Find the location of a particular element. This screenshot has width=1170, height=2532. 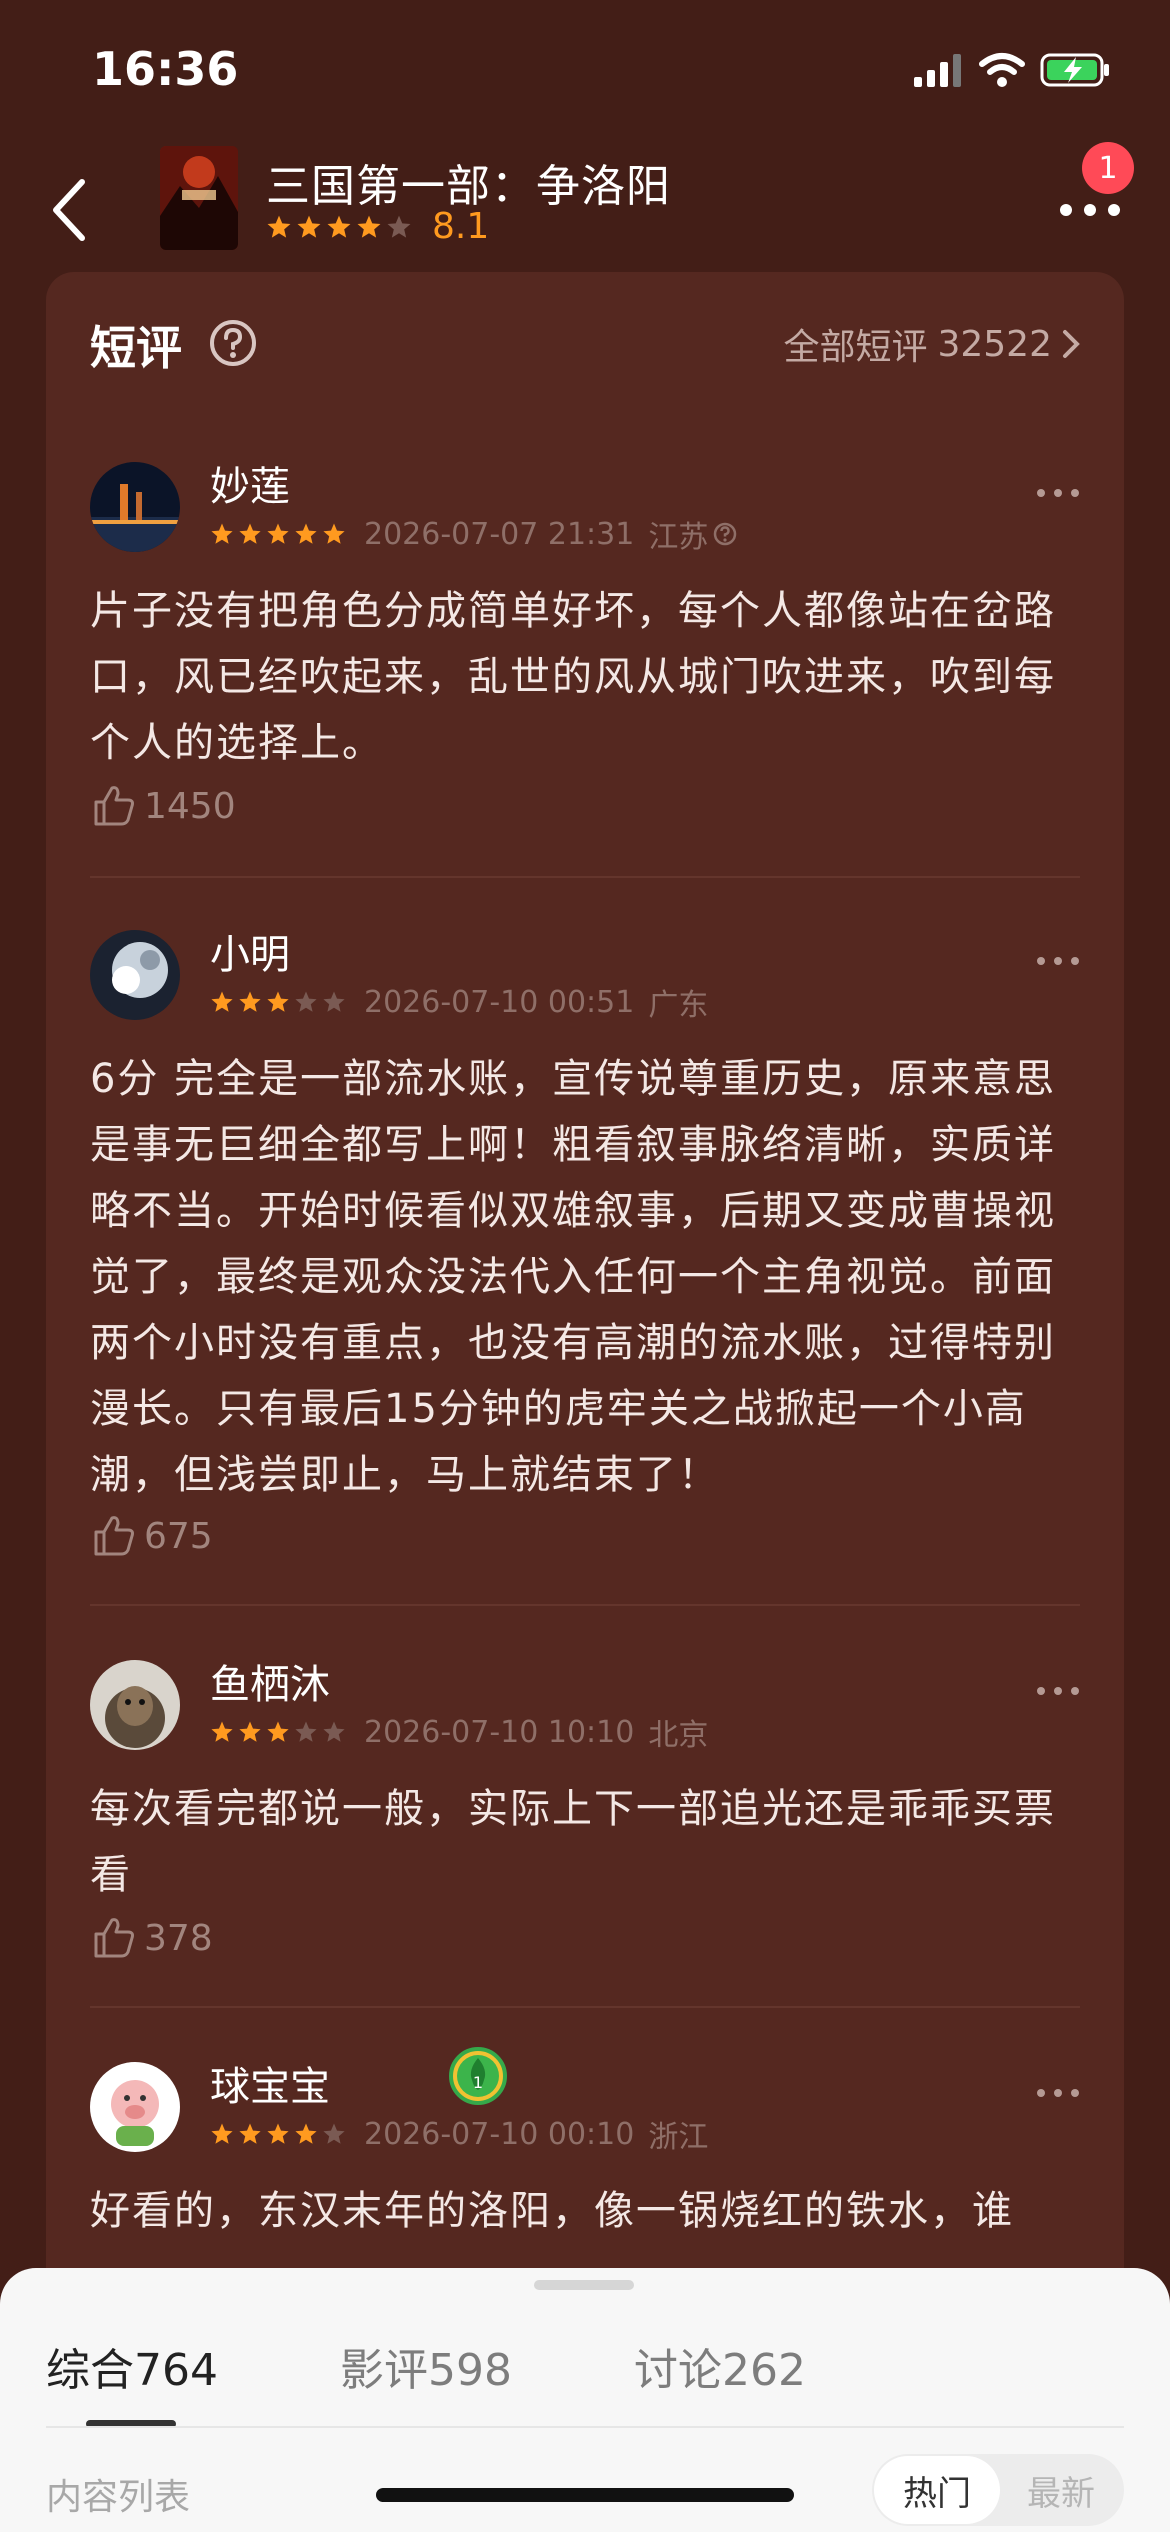

status-icons is located at coordinates (1012, 70).